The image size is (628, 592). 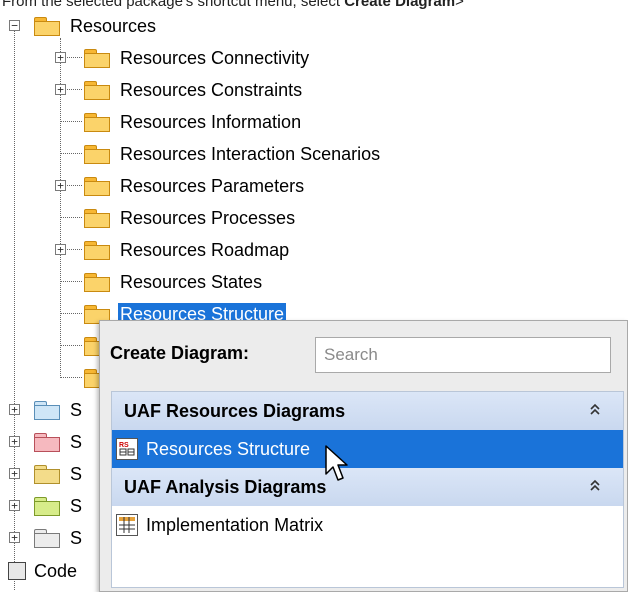 What do you see at coordinates (195, 186) in the screenshot?
I see `tree-node-resources-parameters: Resources Parameters` at bounding box center [195, 186].